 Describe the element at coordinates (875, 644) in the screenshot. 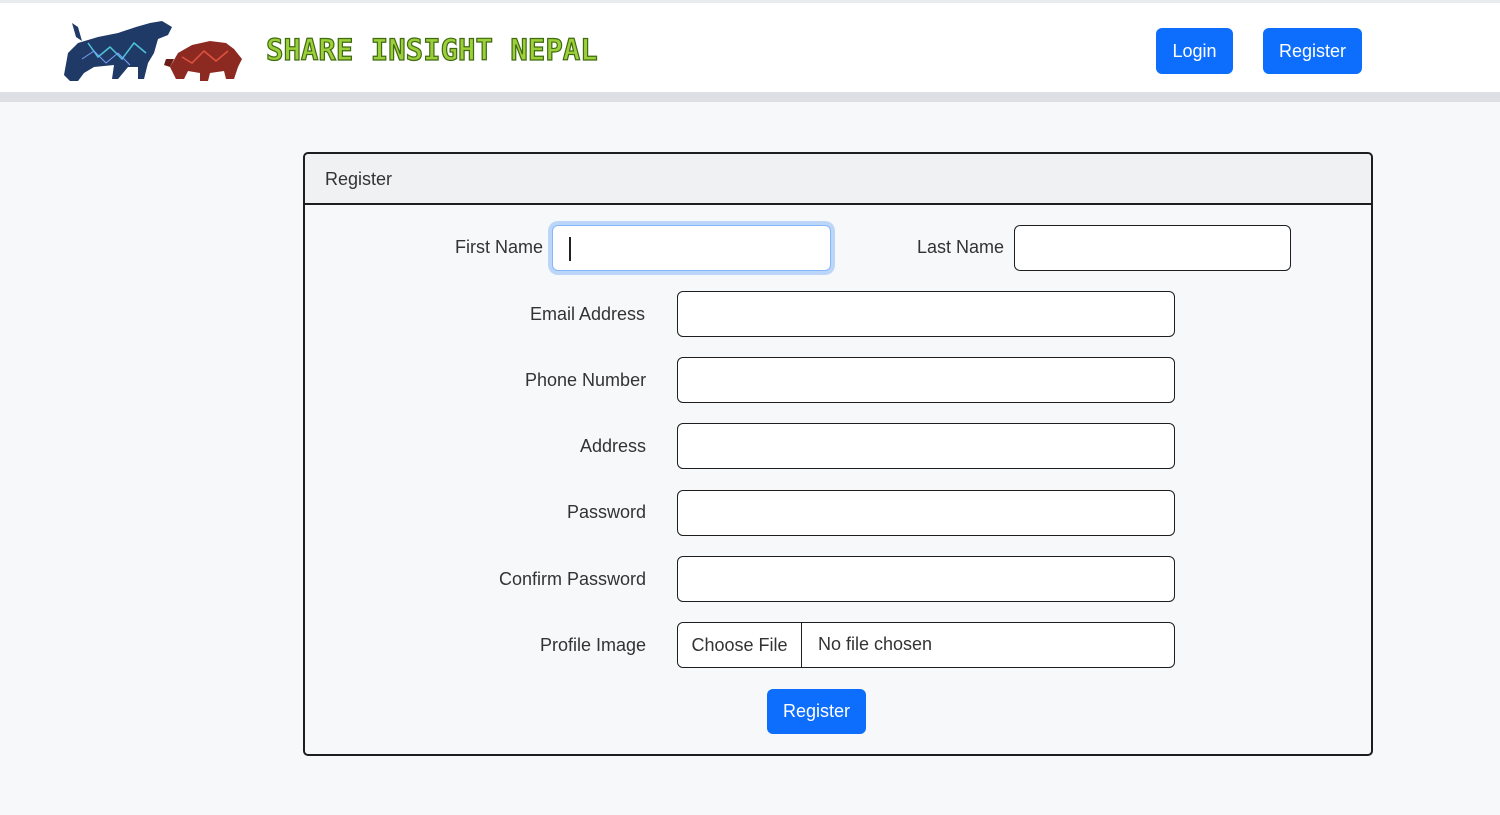

I see `file-status-text: No file chosen` at that location.